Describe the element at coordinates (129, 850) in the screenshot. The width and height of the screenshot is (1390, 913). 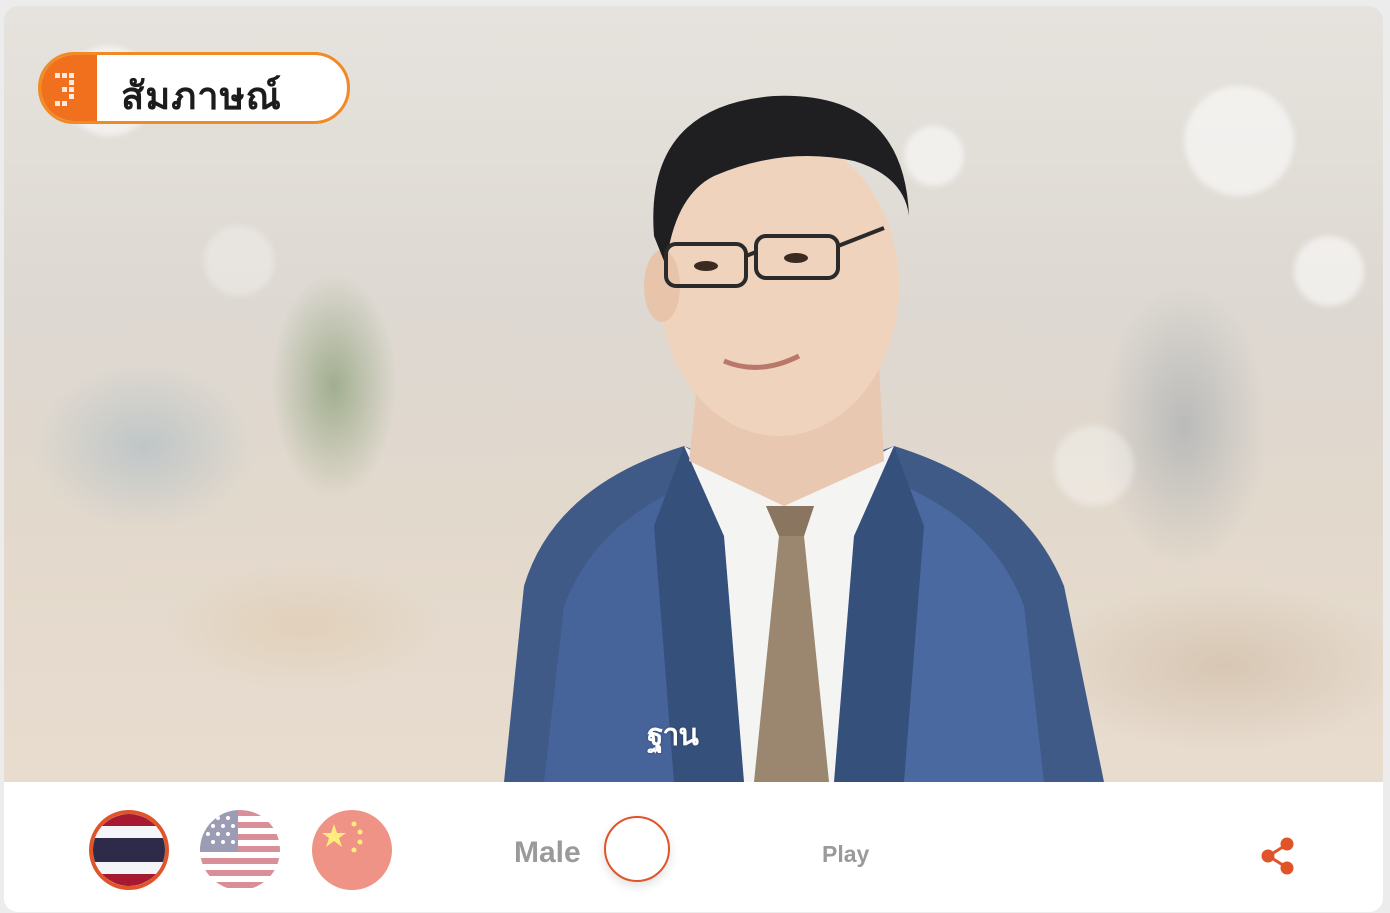
I see `thai-flag-icon` at that location.